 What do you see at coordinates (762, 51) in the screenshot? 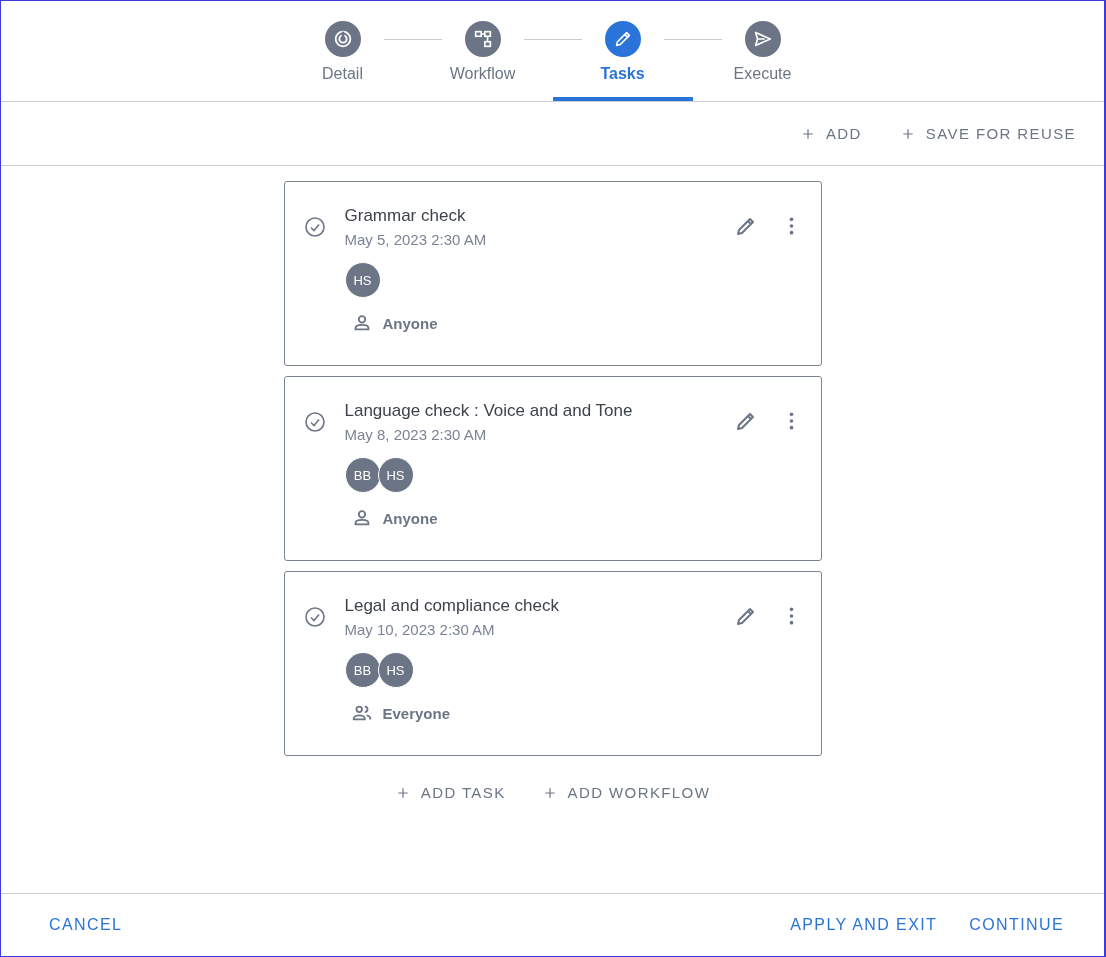
I see `step-tab: Execute` at bounding box center [762, 51].